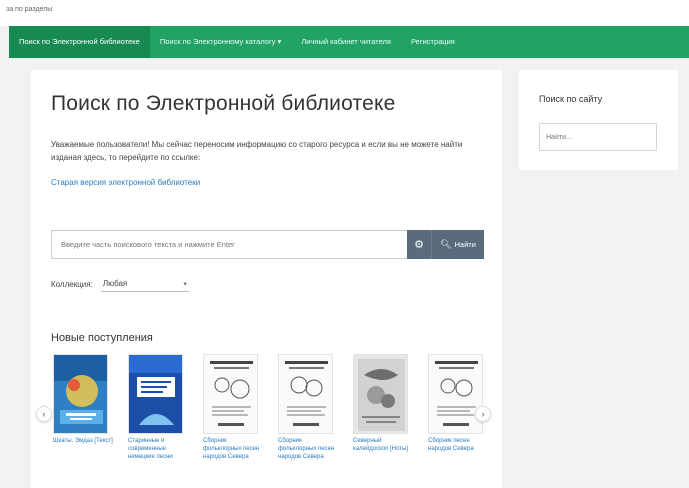  I want to click on carousel-next-button: ›, so click(483, 414).